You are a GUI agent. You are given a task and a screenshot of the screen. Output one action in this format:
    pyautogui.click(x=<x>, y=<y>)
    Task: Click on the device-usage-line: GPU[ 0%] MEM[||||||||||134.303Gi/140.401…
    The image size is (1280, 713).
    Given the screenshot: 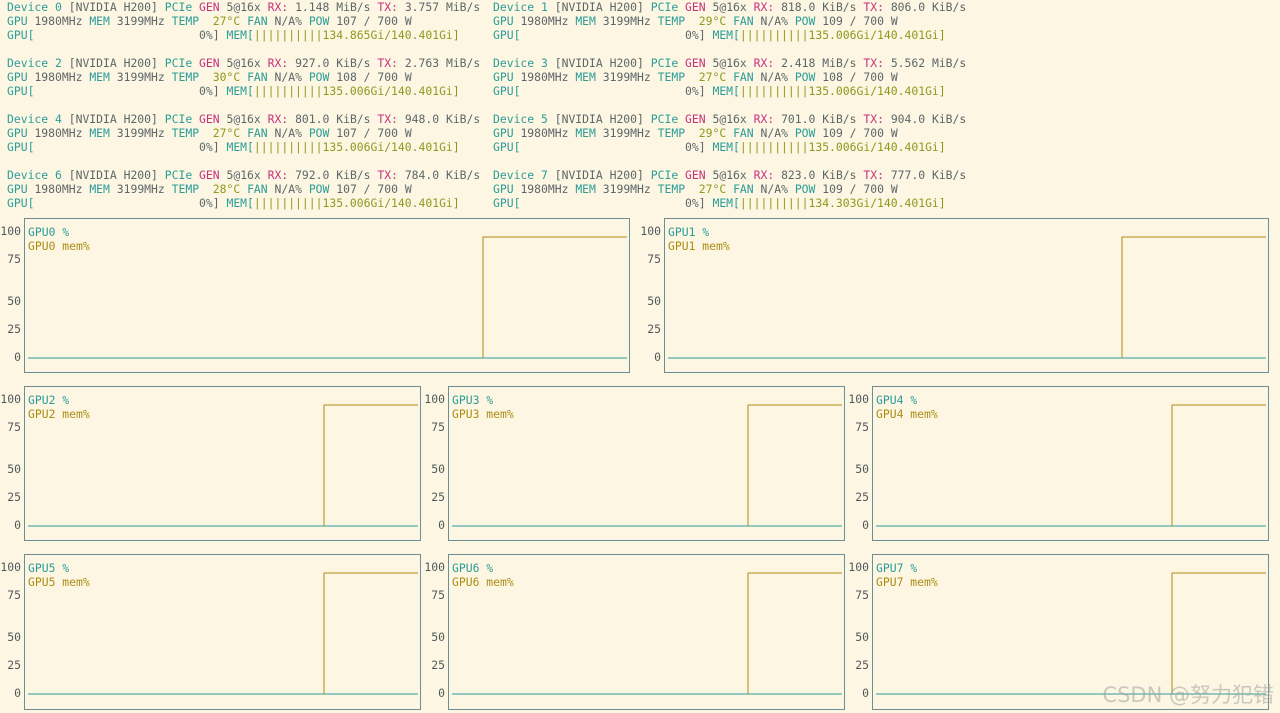 What is the action you would take?
    pyautogui.click(x=719, y=203)
    